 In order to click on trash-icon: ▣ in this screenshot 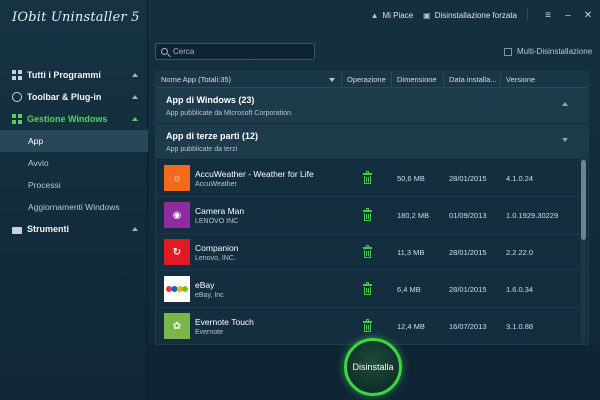, I will do `click(427, 15)`.